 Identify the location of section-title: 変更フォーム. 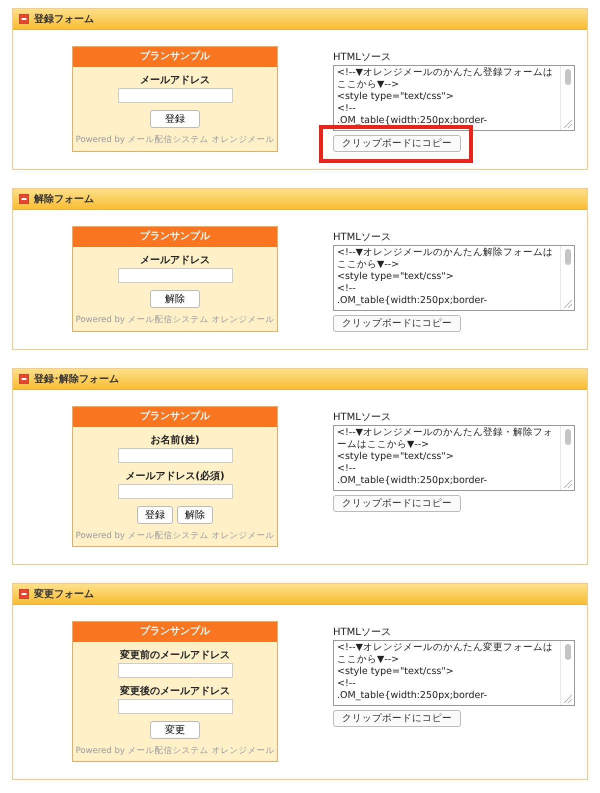
(64, 594).